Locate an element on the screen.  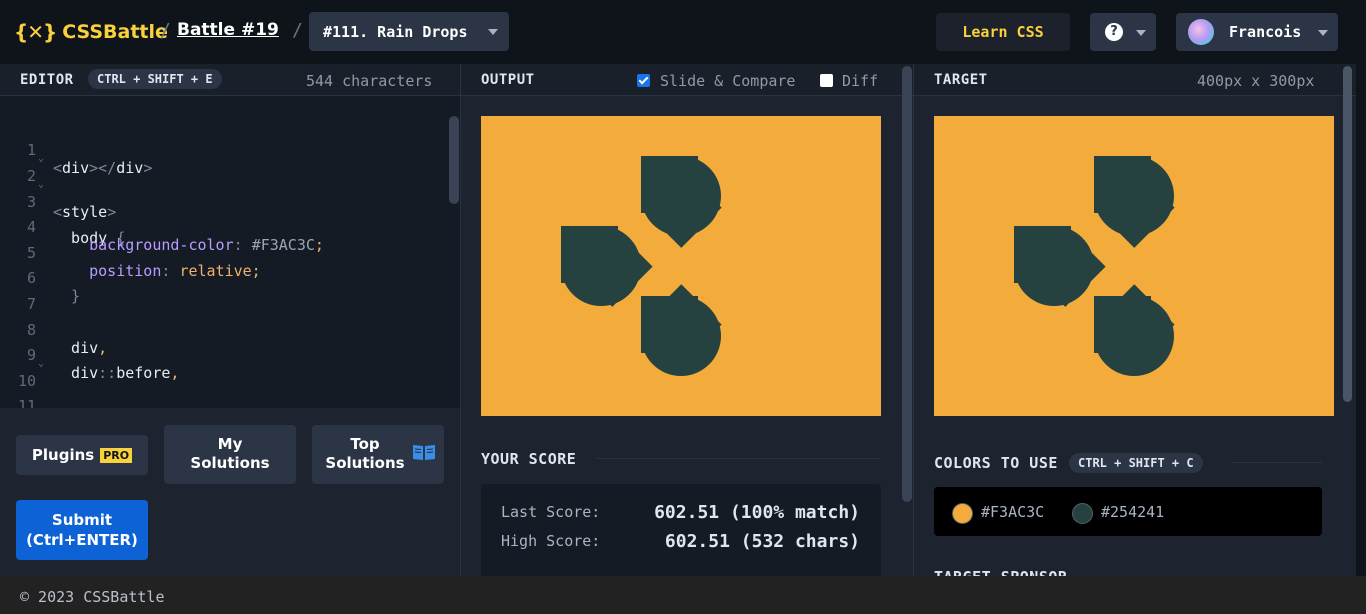
pro-badge: PRO is located at coordinates (116, 455).